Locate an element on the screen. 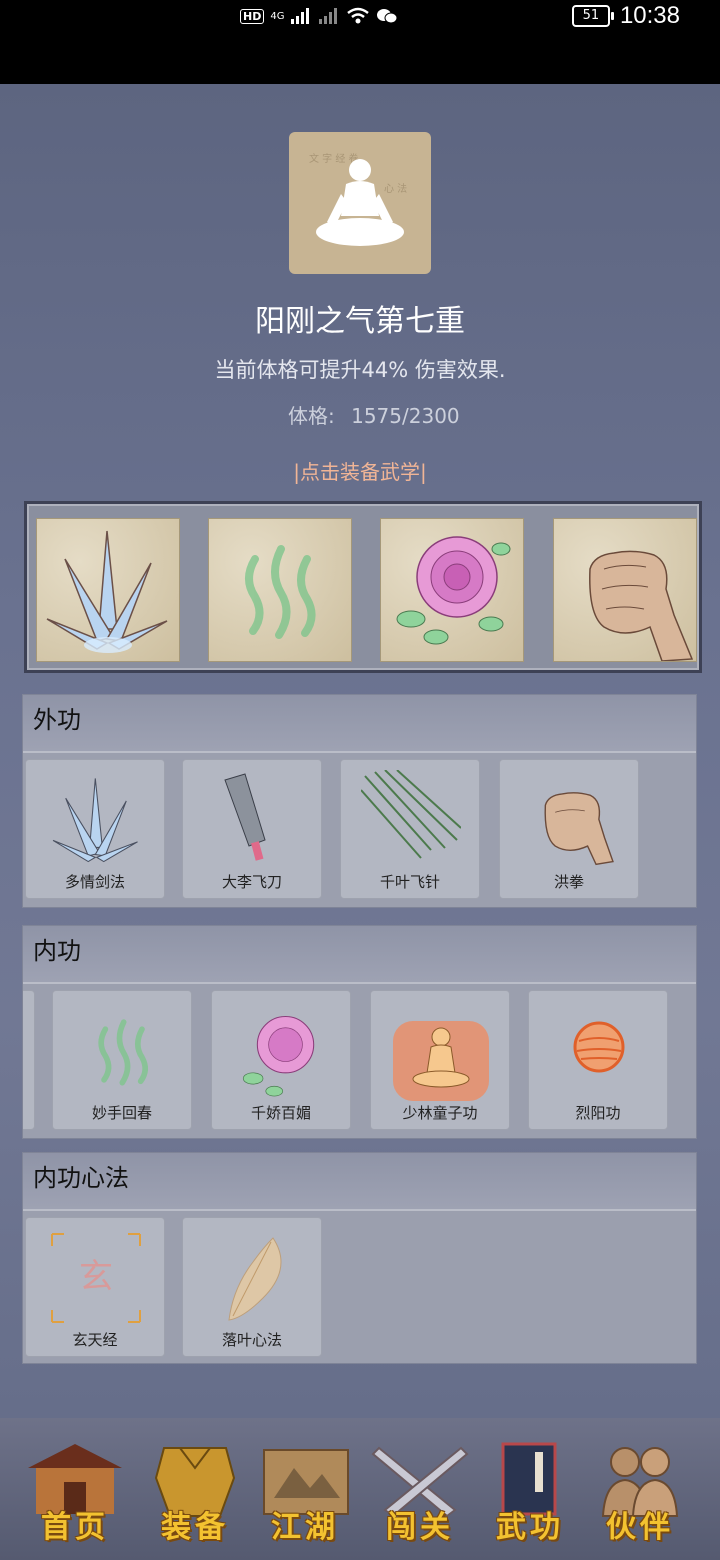 This screenshot has height=1560, width=720. skill-card: 大李飞刀 is located at coordinates (252, 829).